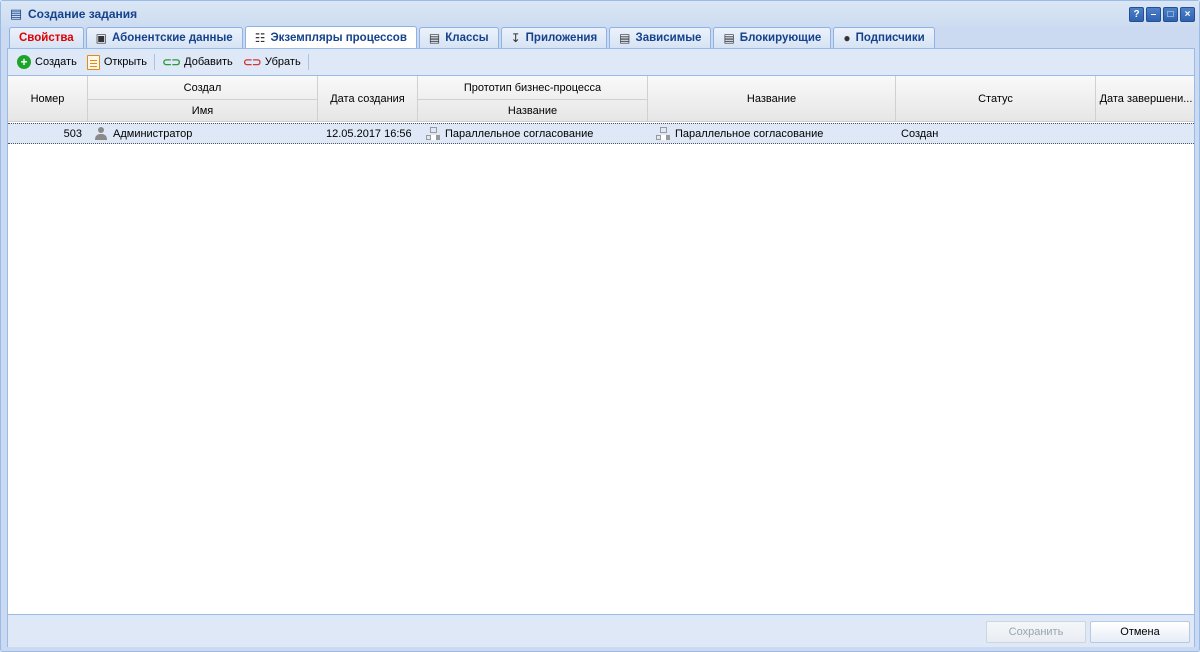 This screenshot has height=652, width=1200. I want to click on cell-created-date: 12.05.2017 16:56, so click(369, 133).